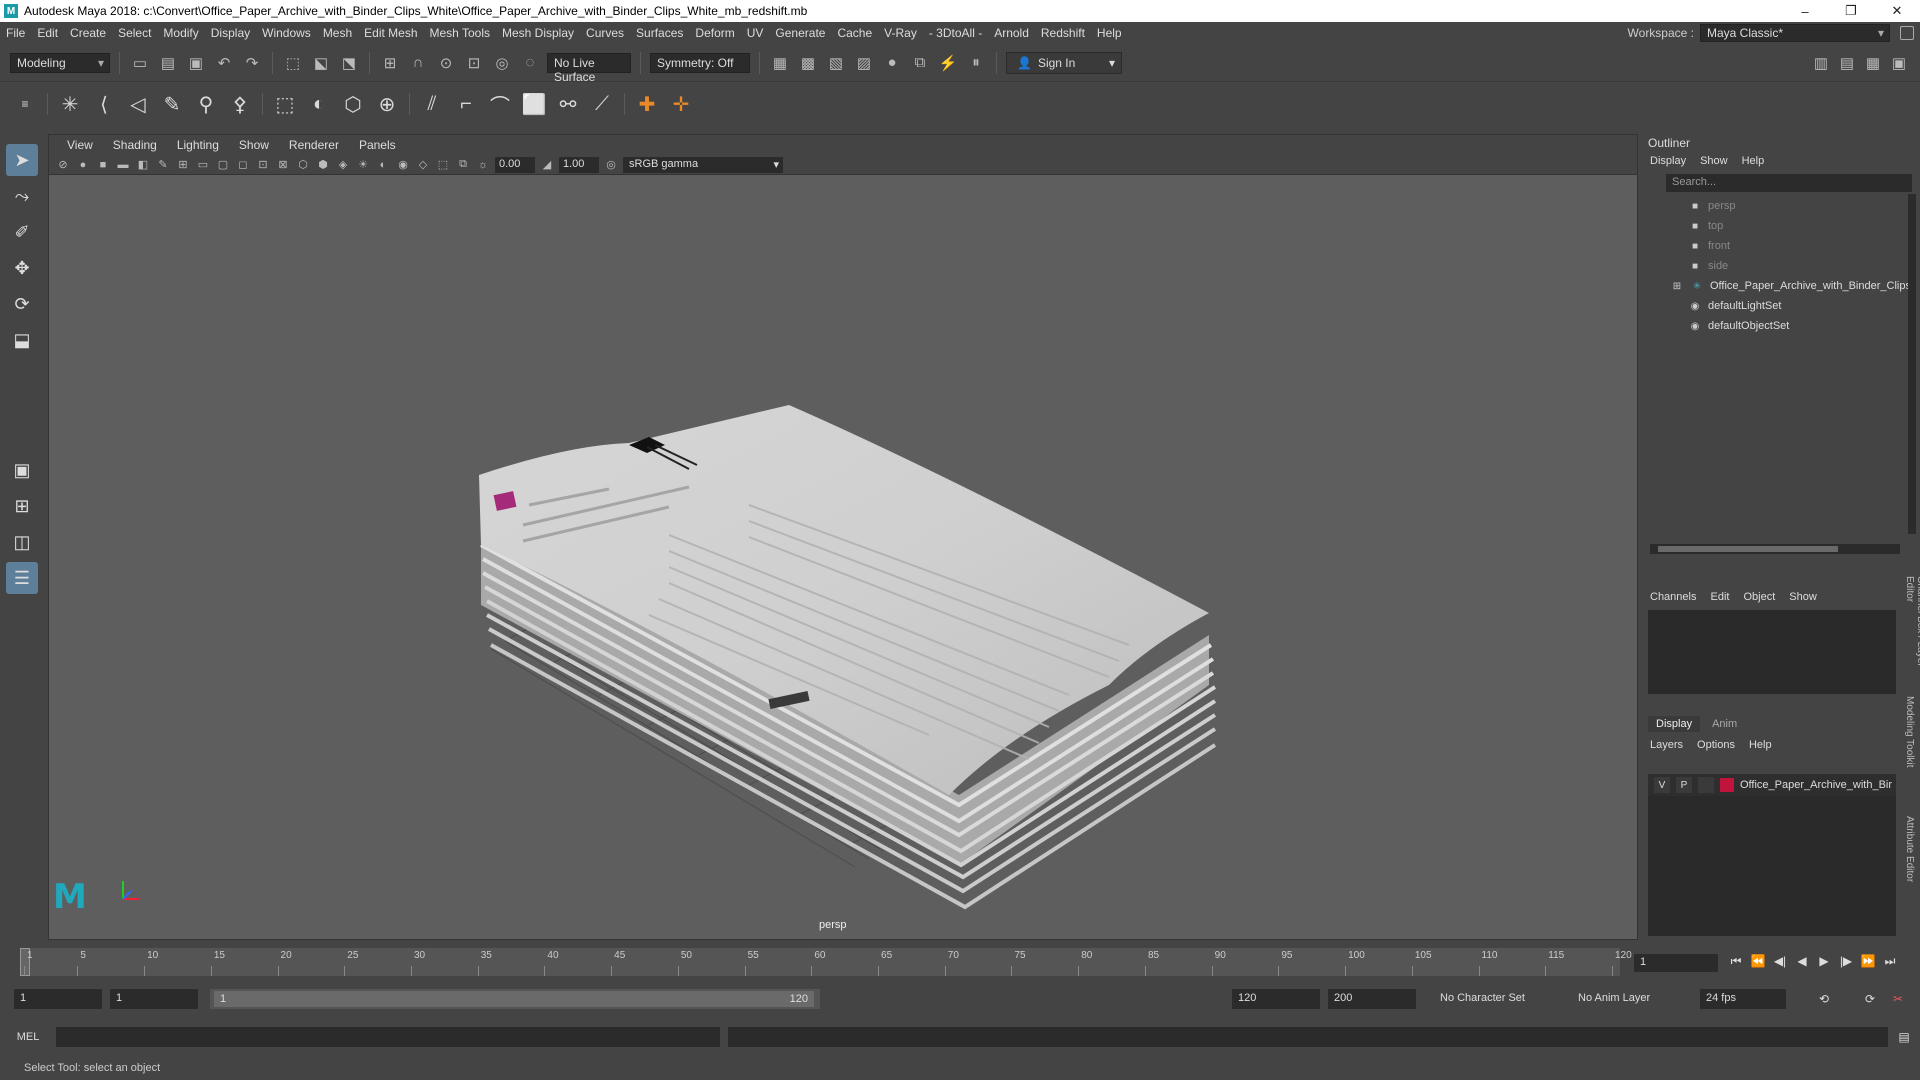 The height and width of the screenshot is (1080, 1920). Describe the element at coordinates (1063, 33) in the screenshot. I see `menu-redshift: Redshift` at that location.